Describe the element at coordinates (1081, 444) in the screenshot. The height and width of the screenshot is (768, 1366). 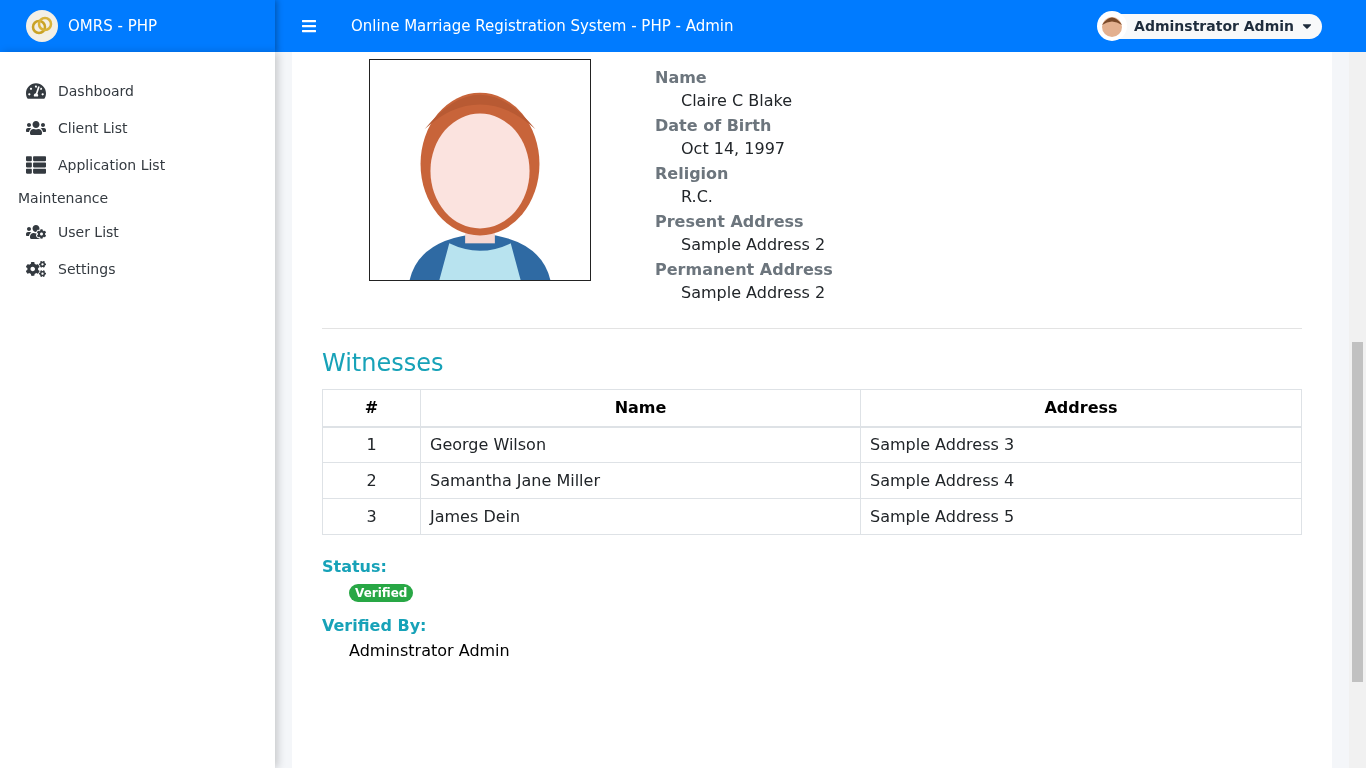
I see `table-cell: Sample Address 3` at that location.